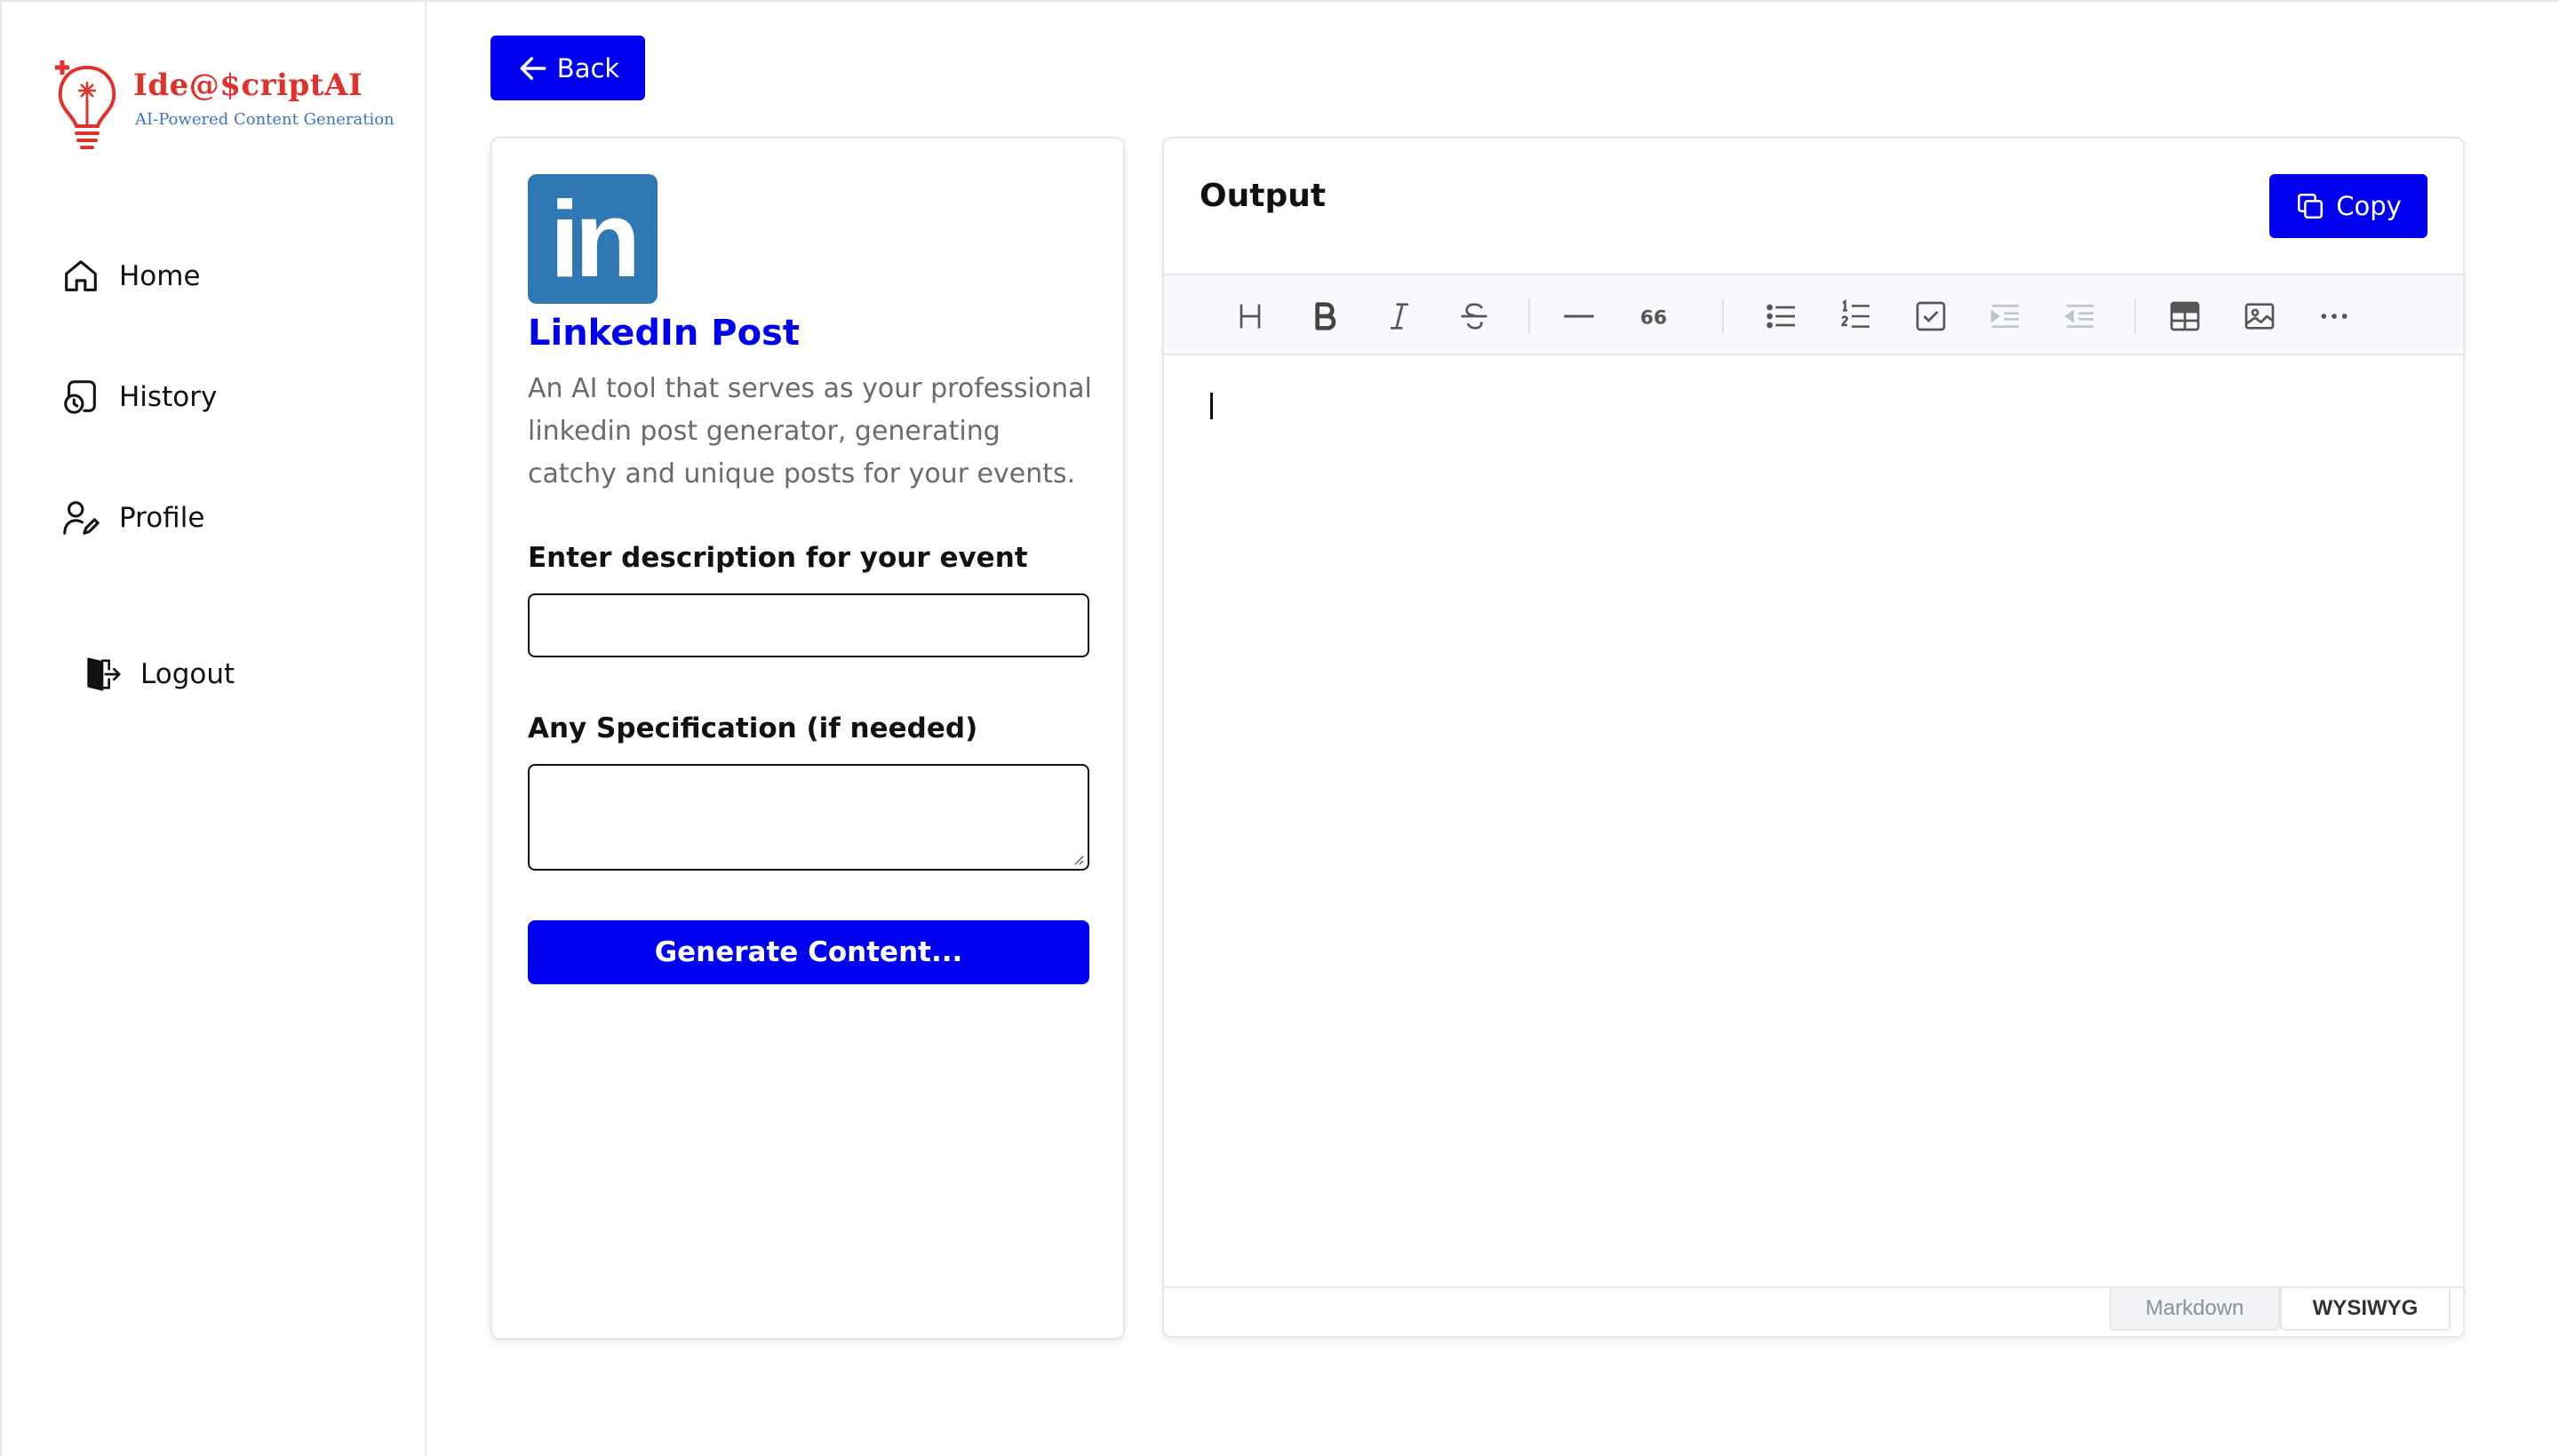 The width and height of the screenshot is (2559, 1456). I want to click on indent-button, so click(2005, 316).